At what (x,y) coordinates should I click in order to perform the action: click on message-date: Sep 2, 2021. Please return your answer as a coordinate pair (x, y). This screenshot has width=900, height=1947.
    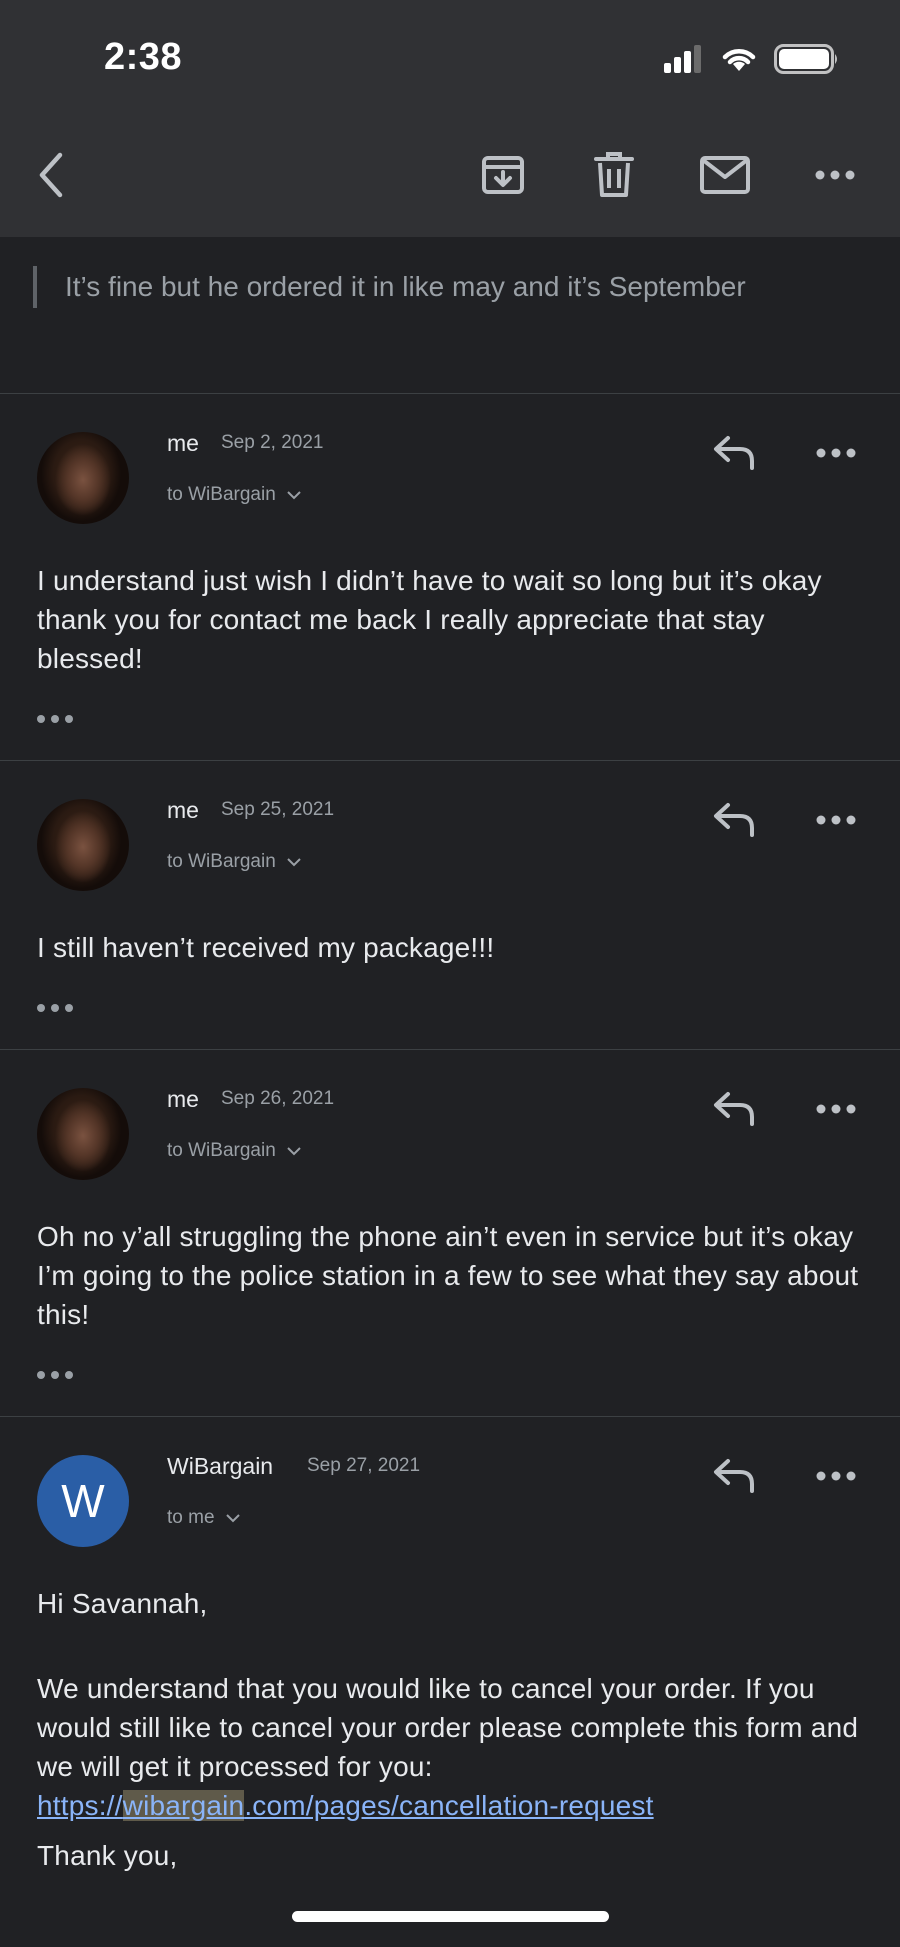
    Looking at the image, I should click on (272, 442).